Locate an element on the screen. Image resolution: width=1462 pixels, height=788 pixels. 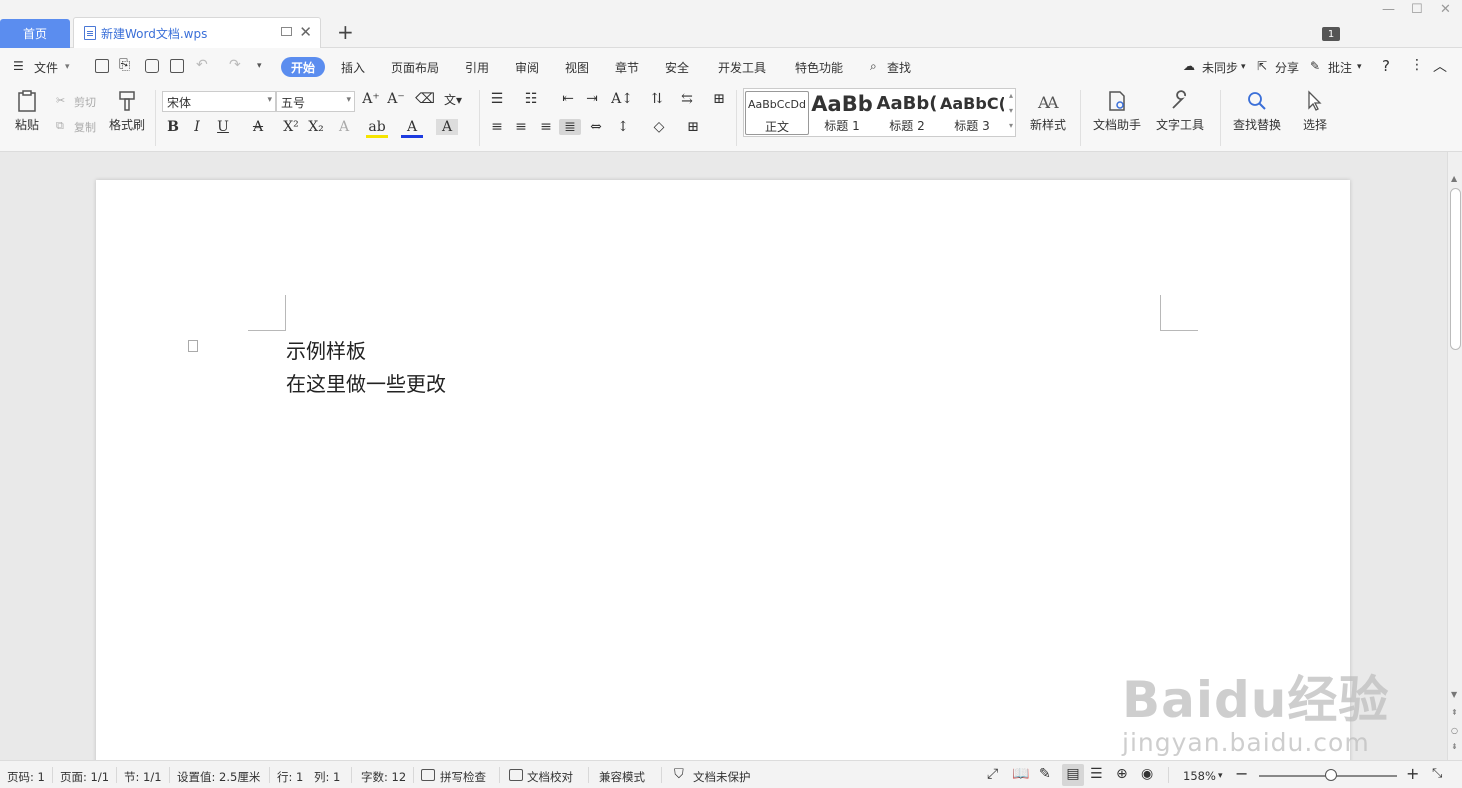
fullscreen-icon: ⤢ is located at coordinates (992, 774).